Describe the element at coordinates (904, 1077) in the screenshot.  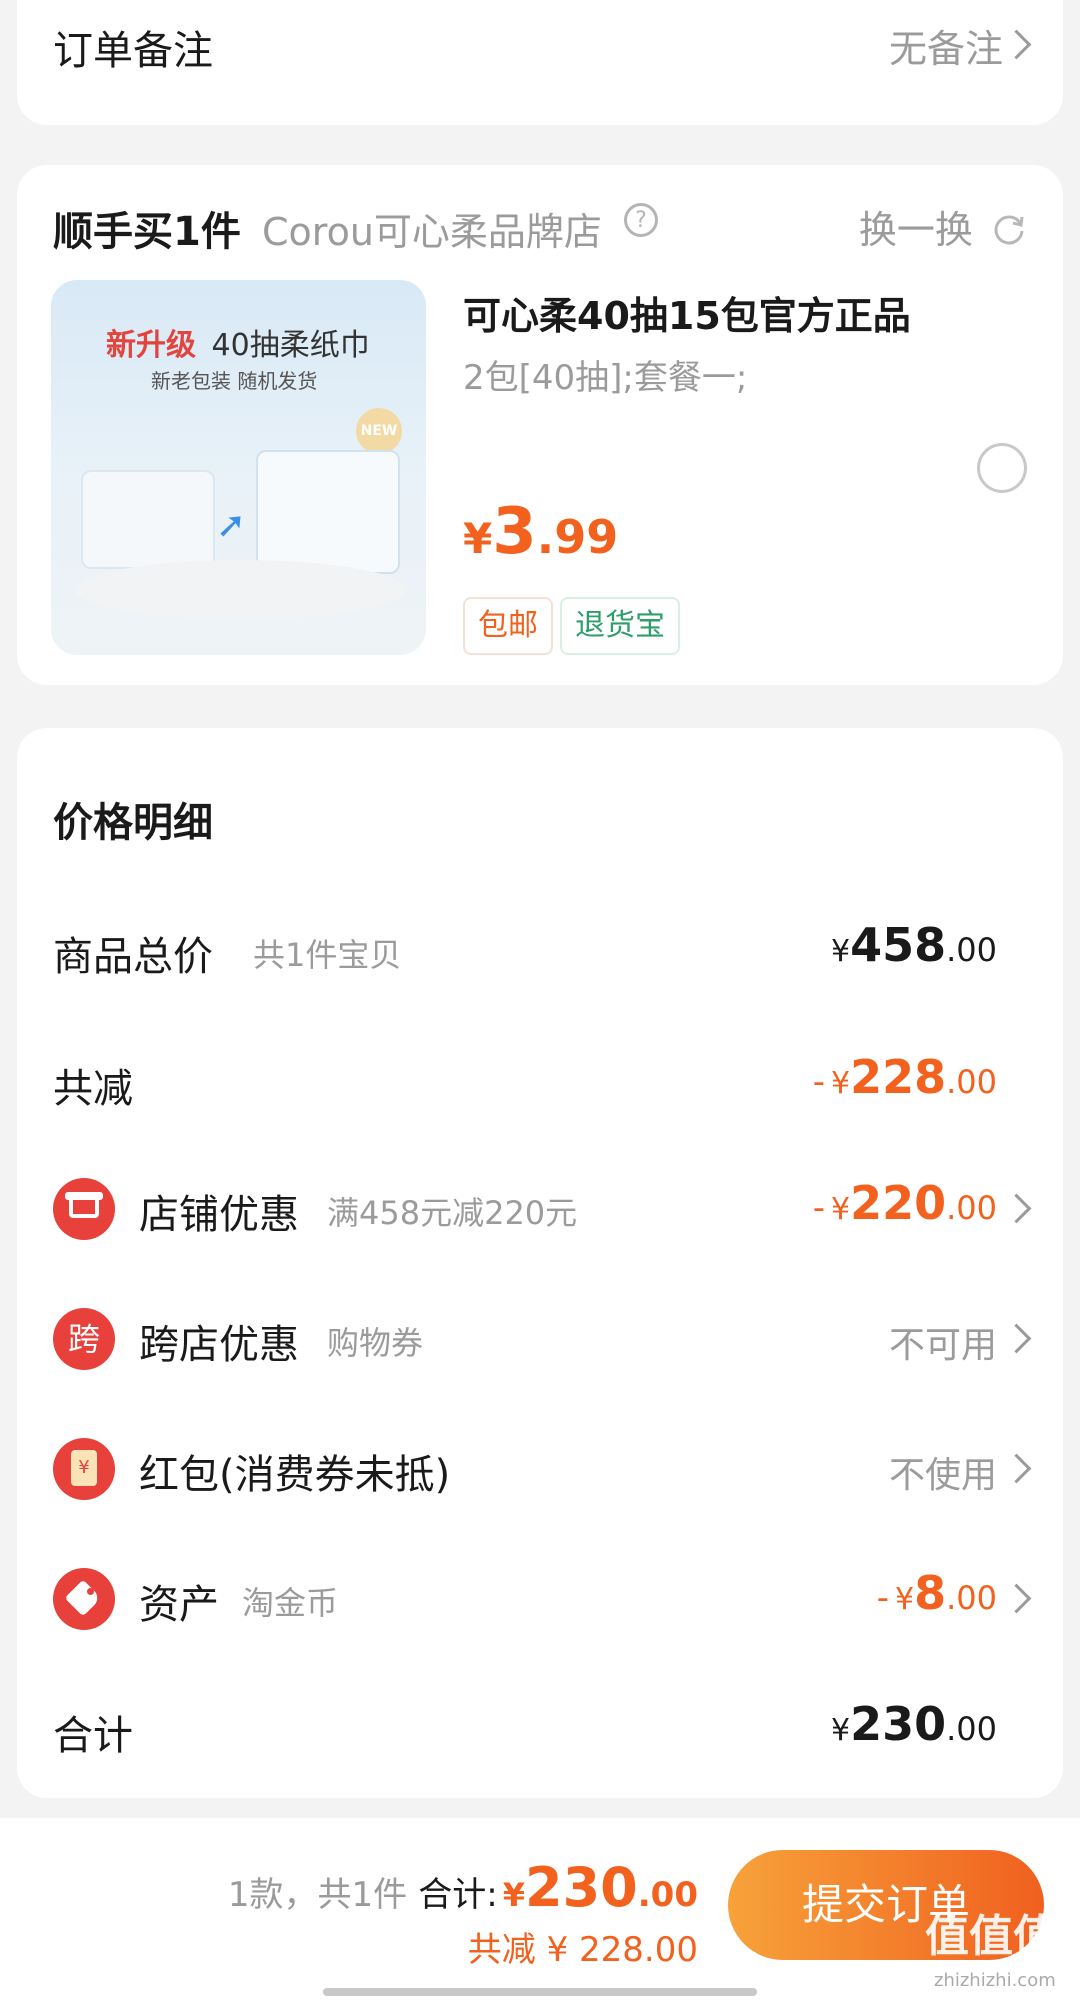
I see `total-off-value: - ¥228.00` at that location.